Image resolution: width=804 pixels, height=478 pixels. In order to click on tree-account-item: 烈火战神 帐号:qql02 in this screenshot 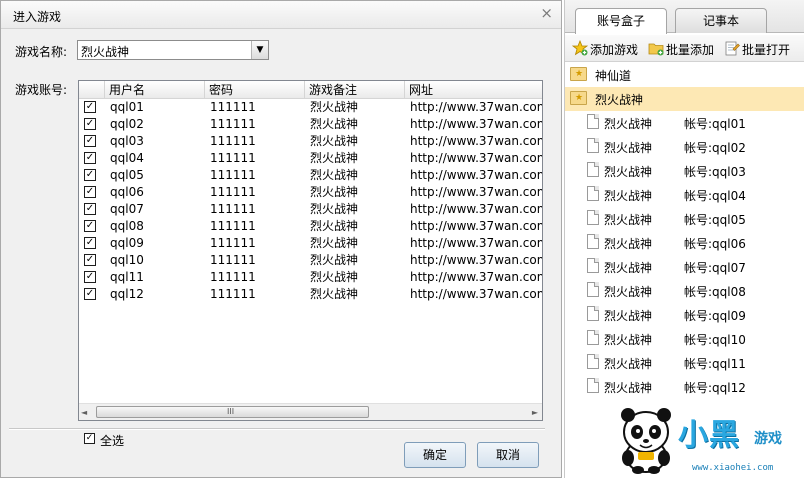, I will do `click(684, 147)`.